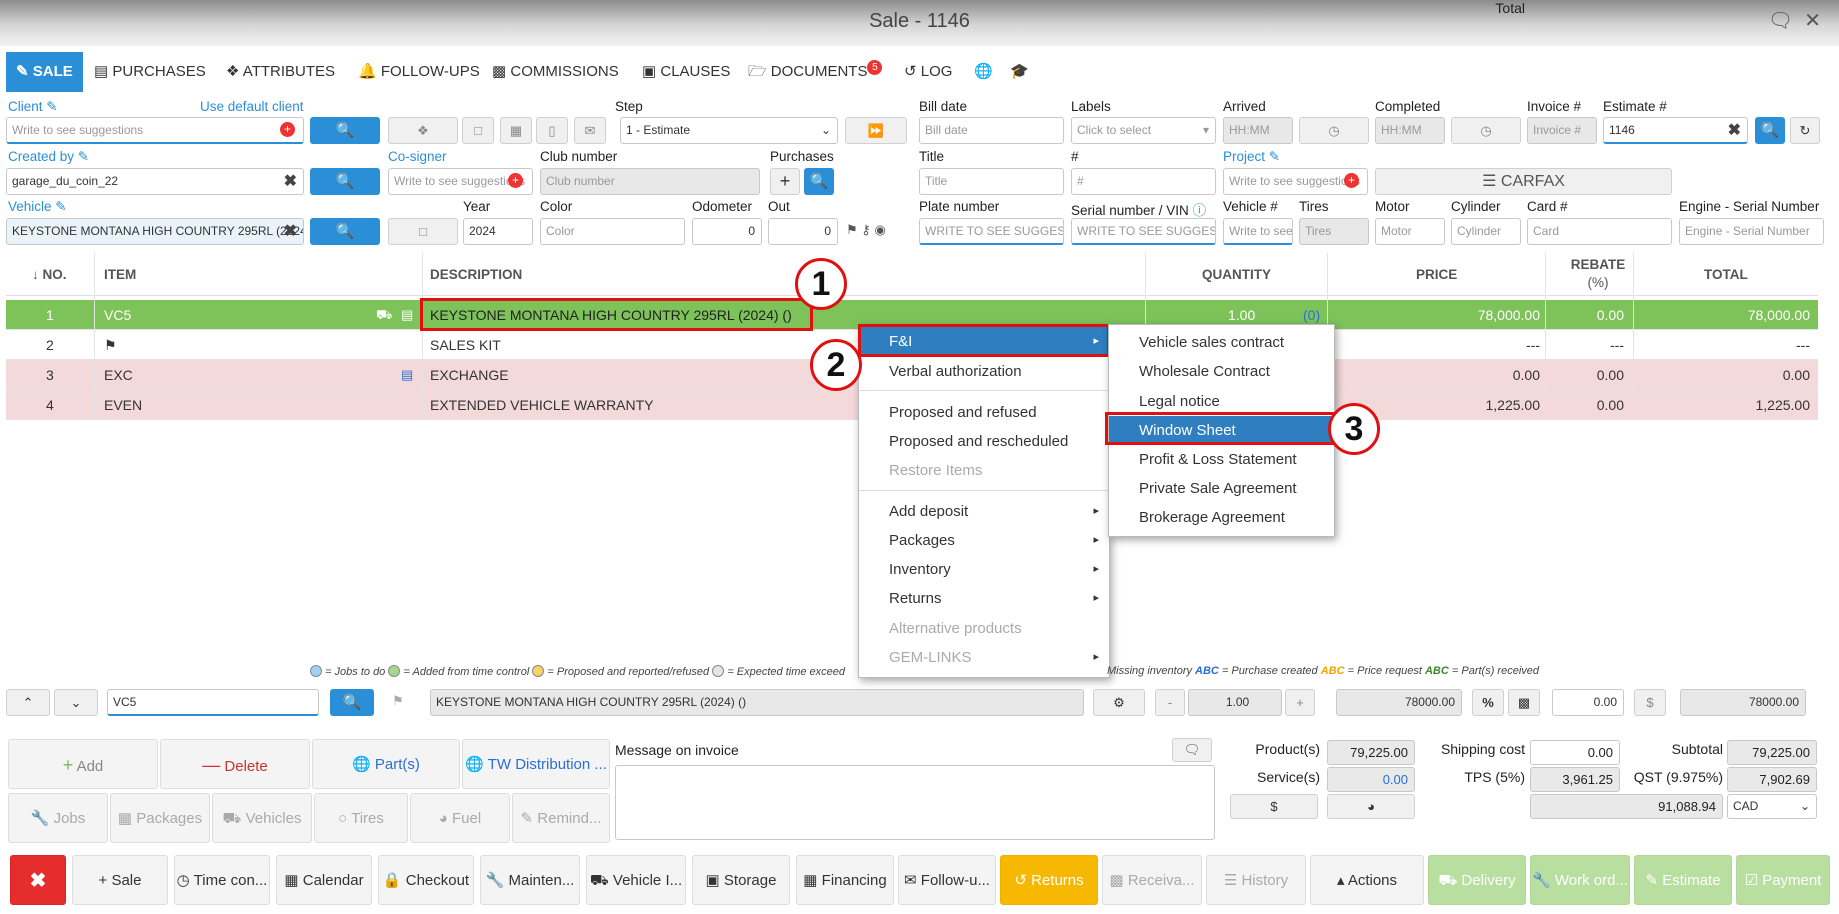  What do you see at coordinates (384, 315) in the screenshot?
I see `car-icon: ⛟` at bounding box center [384, 315].